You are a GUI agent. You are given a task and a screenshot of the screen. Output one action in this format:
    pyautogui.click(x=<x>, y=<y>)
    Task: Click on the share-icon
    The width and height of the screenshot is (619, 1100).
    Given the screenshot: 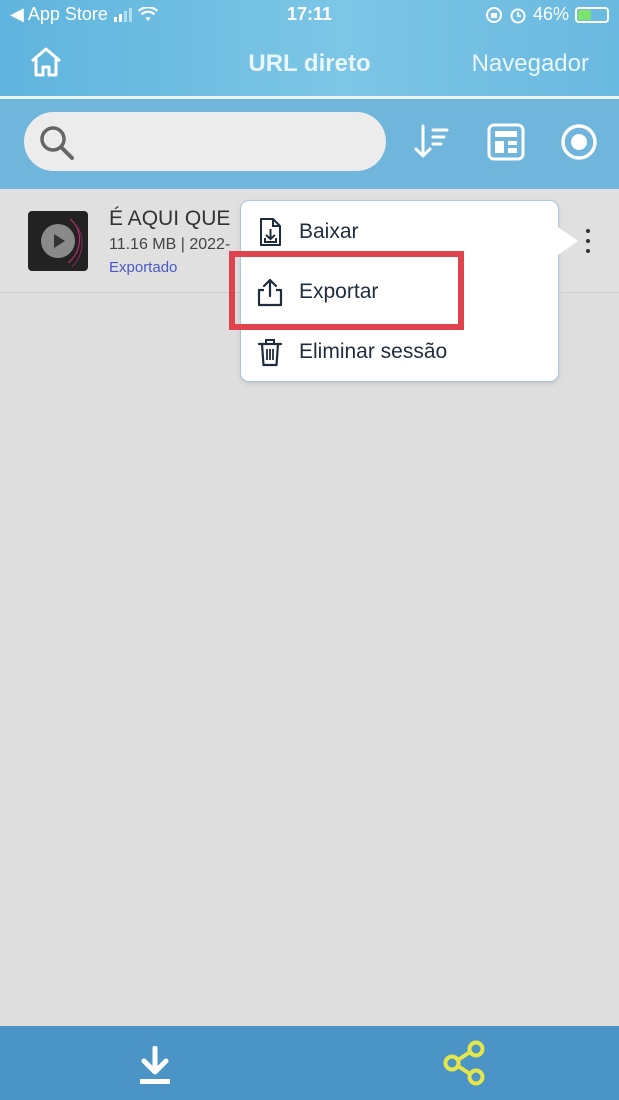 What is the action you would take?
    pyautogui.click(x=465, y=1063)
    